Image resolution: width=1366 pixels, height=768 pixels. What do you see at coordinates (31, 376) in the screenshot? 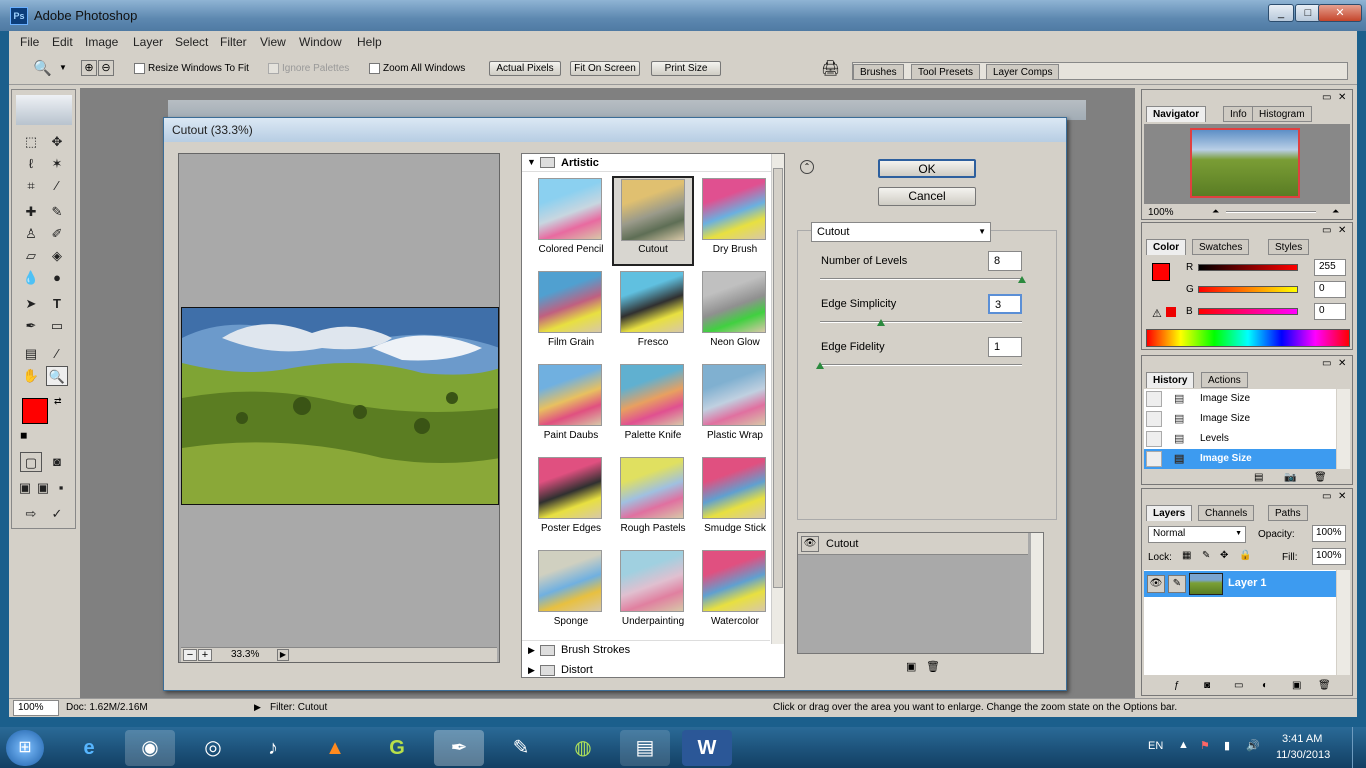
I see `hand-tool-icon: ✋` at bounding box center [31, 376].